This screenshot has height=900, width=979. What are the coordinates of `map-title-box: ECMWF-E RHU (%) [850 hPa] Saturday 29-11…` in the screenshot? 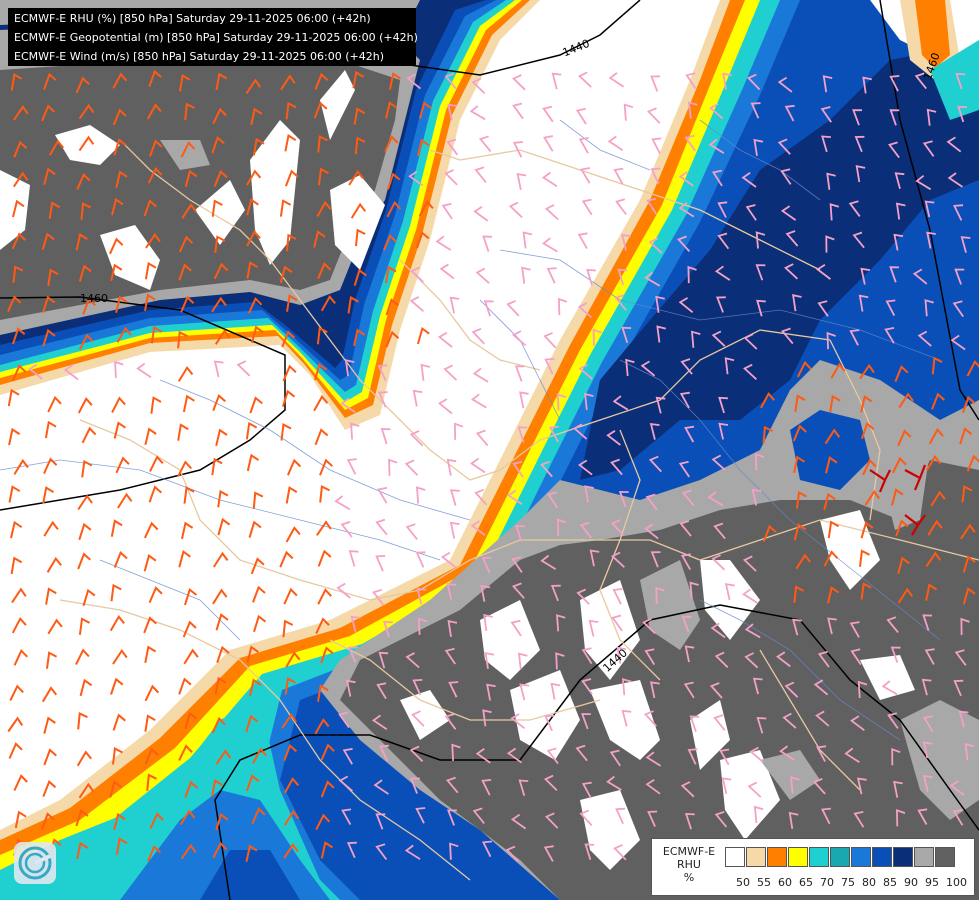 It's located at (213, 37).